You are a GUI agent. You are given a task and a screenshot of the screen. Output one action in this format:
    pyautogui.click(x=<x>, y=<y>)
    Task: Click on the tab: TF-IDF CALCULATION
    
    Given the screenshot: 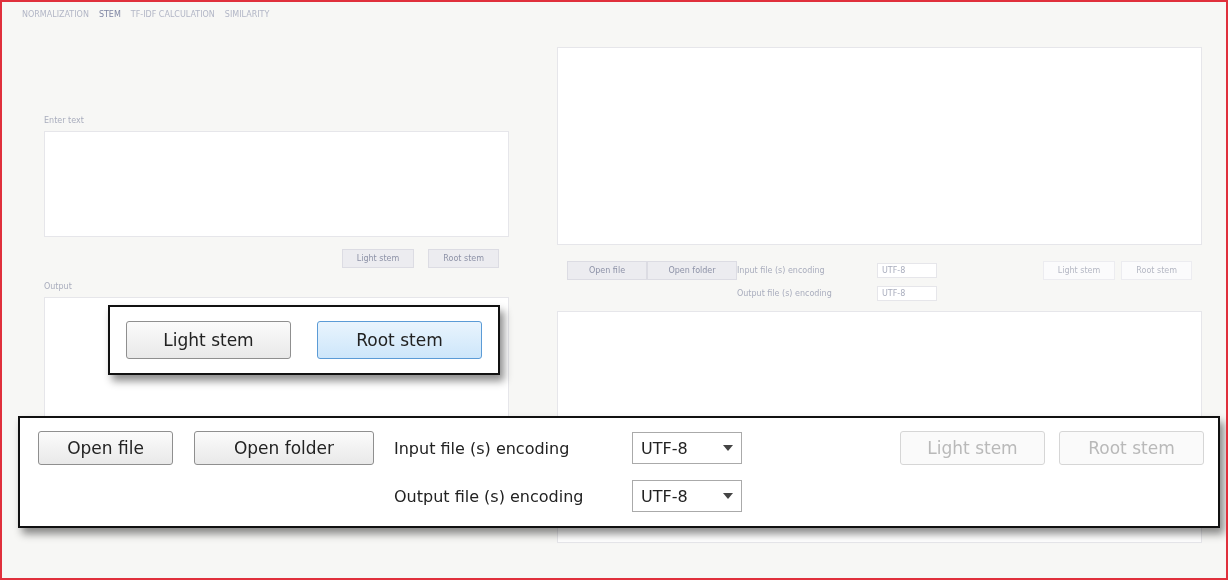 What is the action you would take?
    pyautogui.click(x=172, y=14)
    